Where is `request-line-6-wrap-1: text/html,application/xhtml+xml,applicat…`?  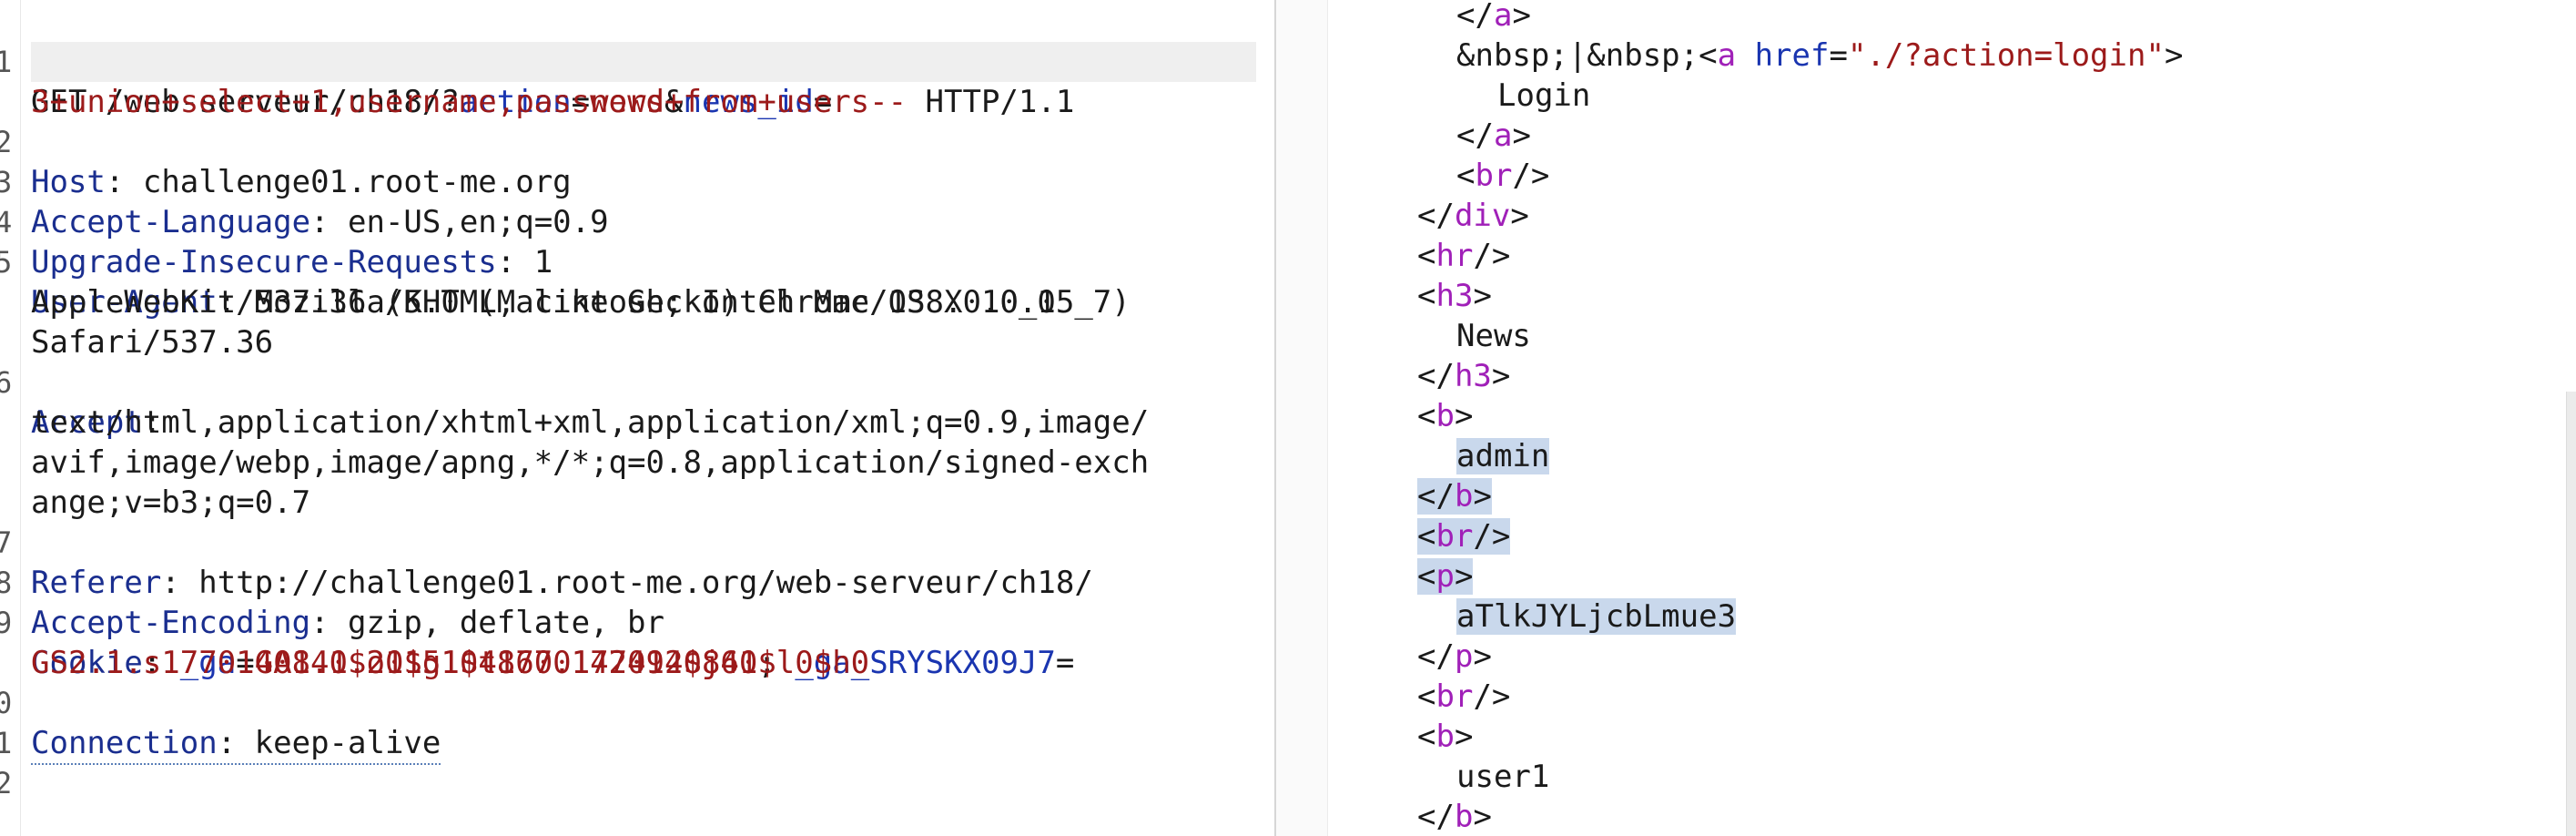 request-line-6-wrap-1: text/html,application/xhtml+xml,applicat… is located at coordinates (637, 401).